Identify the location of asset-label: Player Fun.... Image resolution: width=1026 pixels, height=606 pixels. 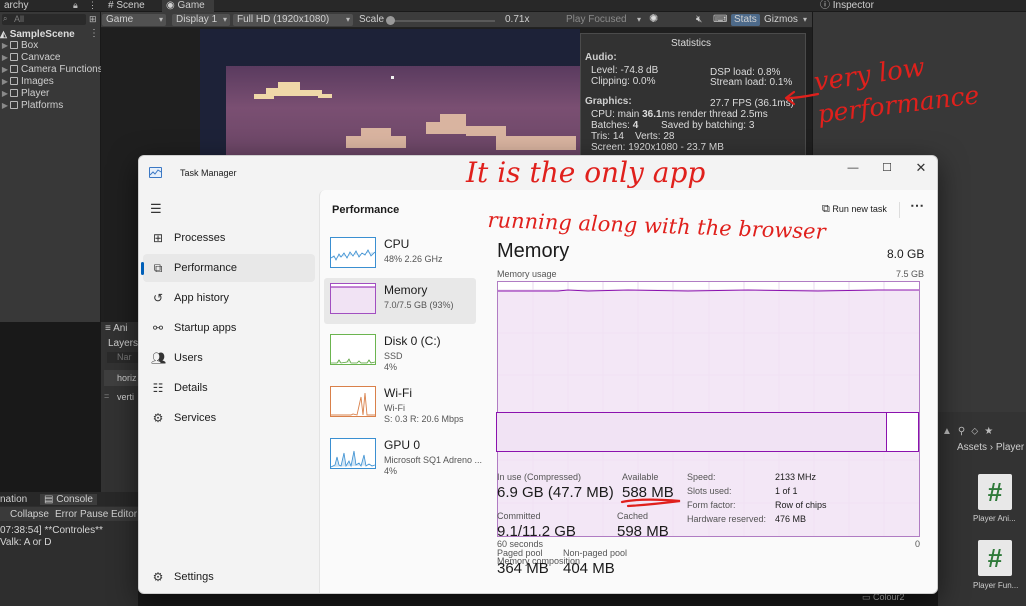
(995, 585).